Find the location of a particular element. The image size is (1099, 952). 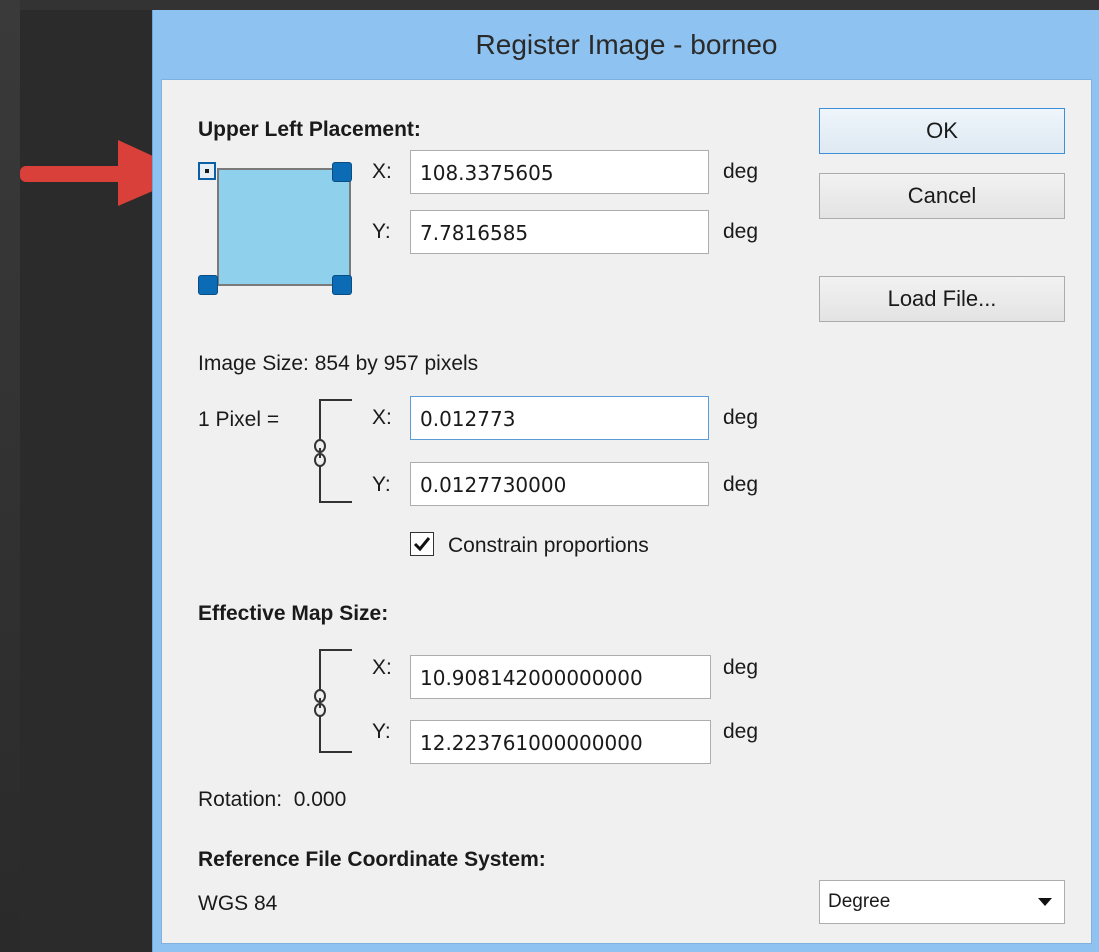

pixel-y-unit: deg is located at coordinates (741, 484).